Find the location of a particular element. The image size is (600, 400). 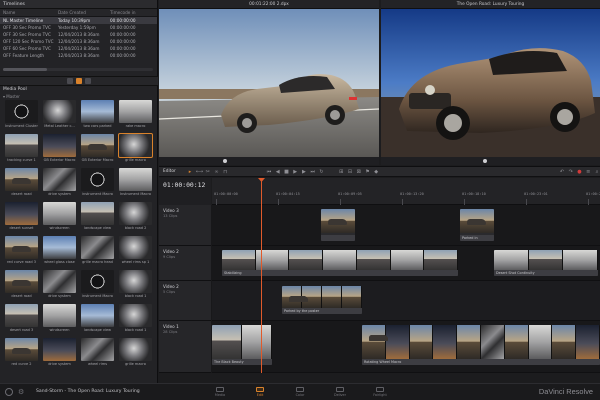

step-back-icon: ◀ is located at coordinates (278, 172).